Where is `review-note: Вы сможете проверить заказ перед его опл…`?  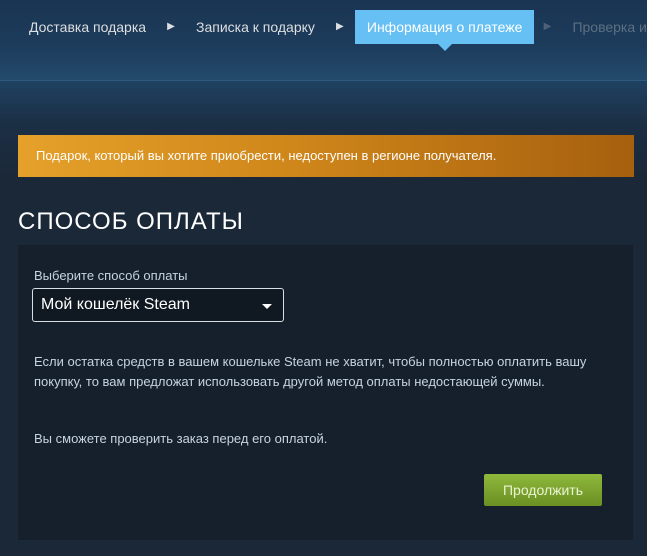
review-note: Вы сможете проверить заказ перед его опл… is located at coordinates (181, 438).